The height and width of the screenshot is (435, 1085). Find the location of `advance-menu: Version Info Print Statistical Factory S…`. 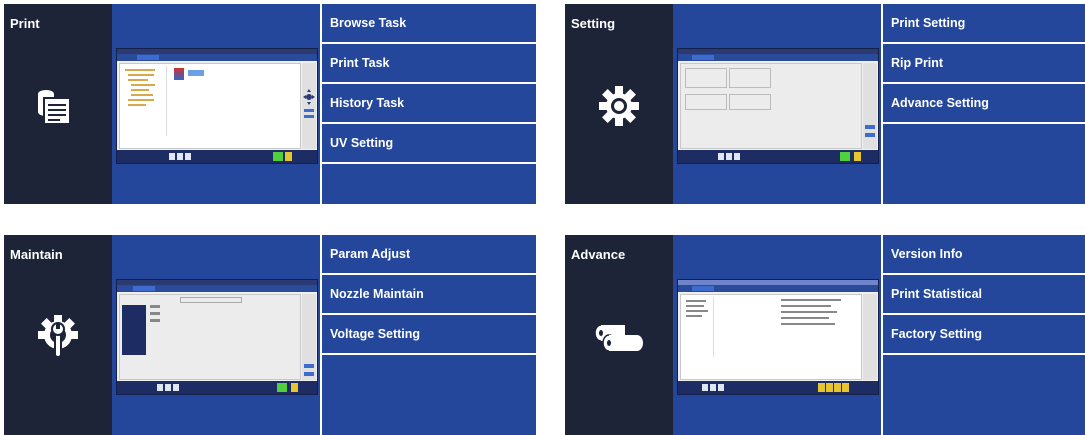

advance-menu: Version Info Print Statistical Factory S… is located at coordinates (984, 335).